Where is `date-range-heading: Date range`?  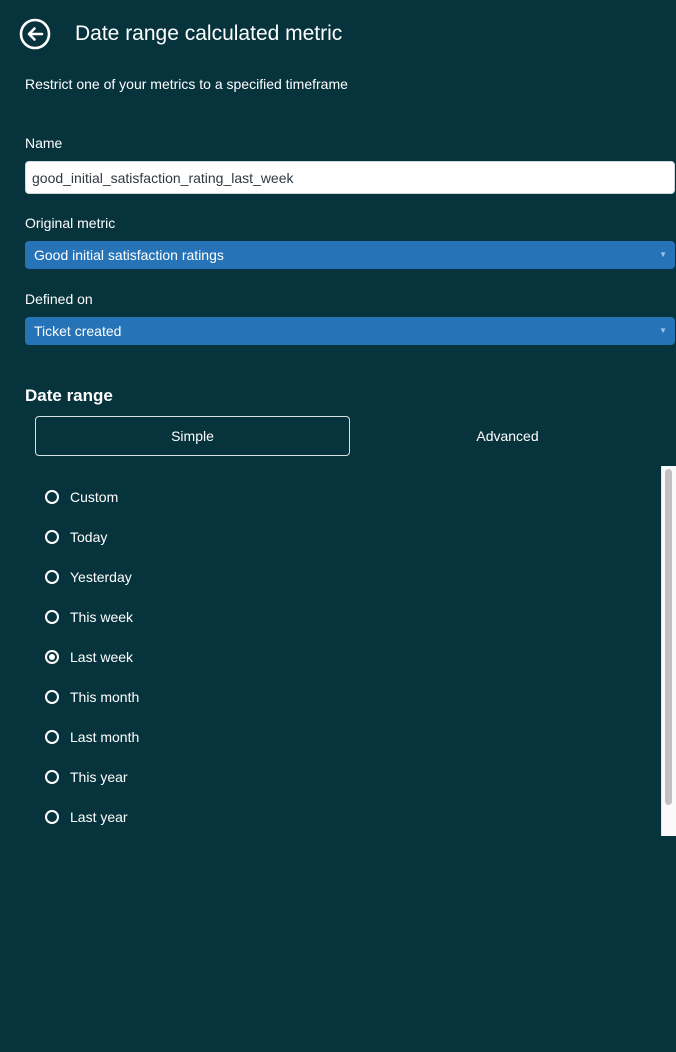 date-range-heading: Date range is located at coordinates (69, 395).